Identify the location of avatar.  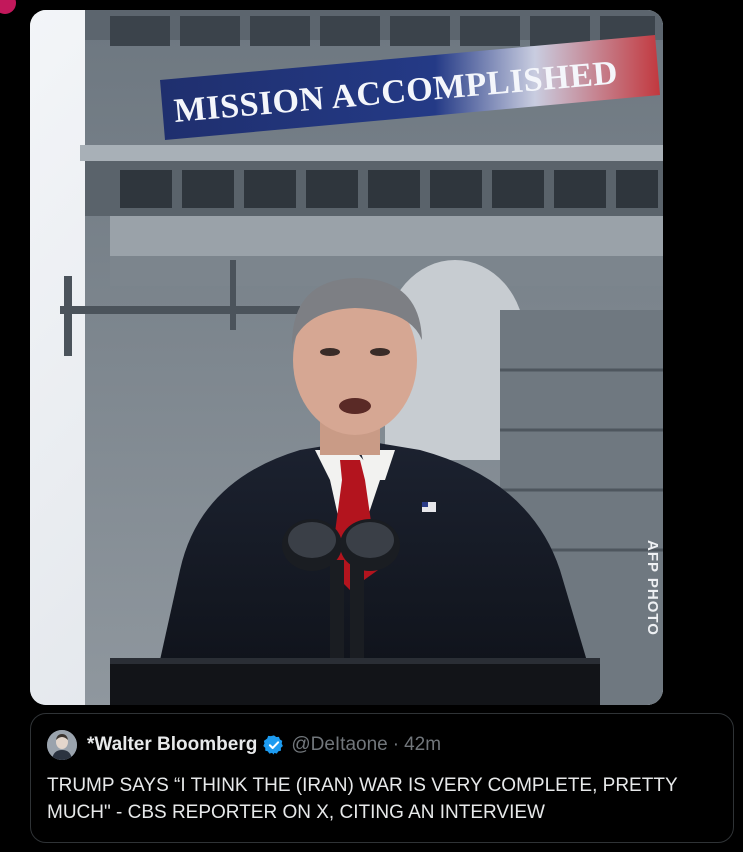
(62, 745).